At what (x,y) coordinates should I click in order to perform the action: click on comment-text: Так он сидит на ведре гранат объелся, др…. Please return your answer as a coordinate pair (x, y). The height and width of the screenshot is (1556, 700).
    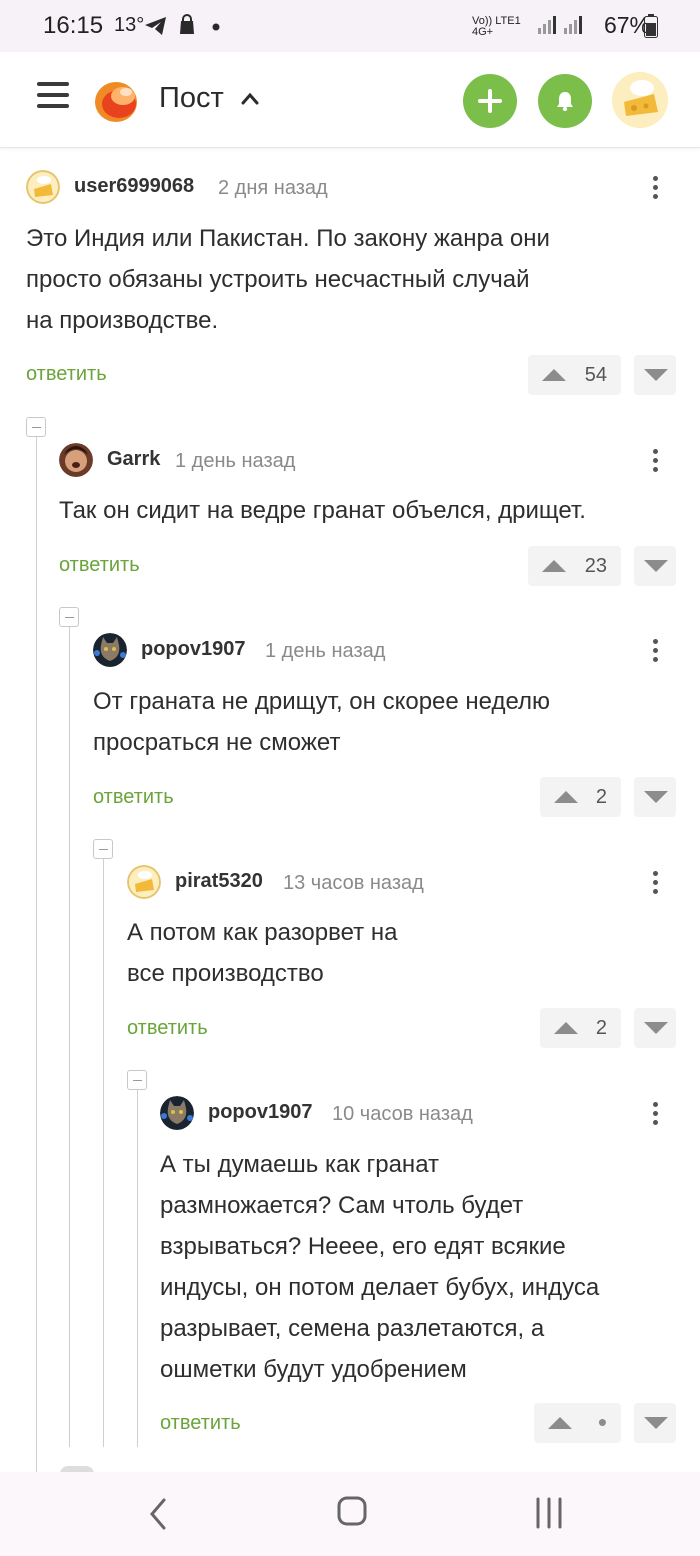
    Looking at the image, I should click on (322, 510).